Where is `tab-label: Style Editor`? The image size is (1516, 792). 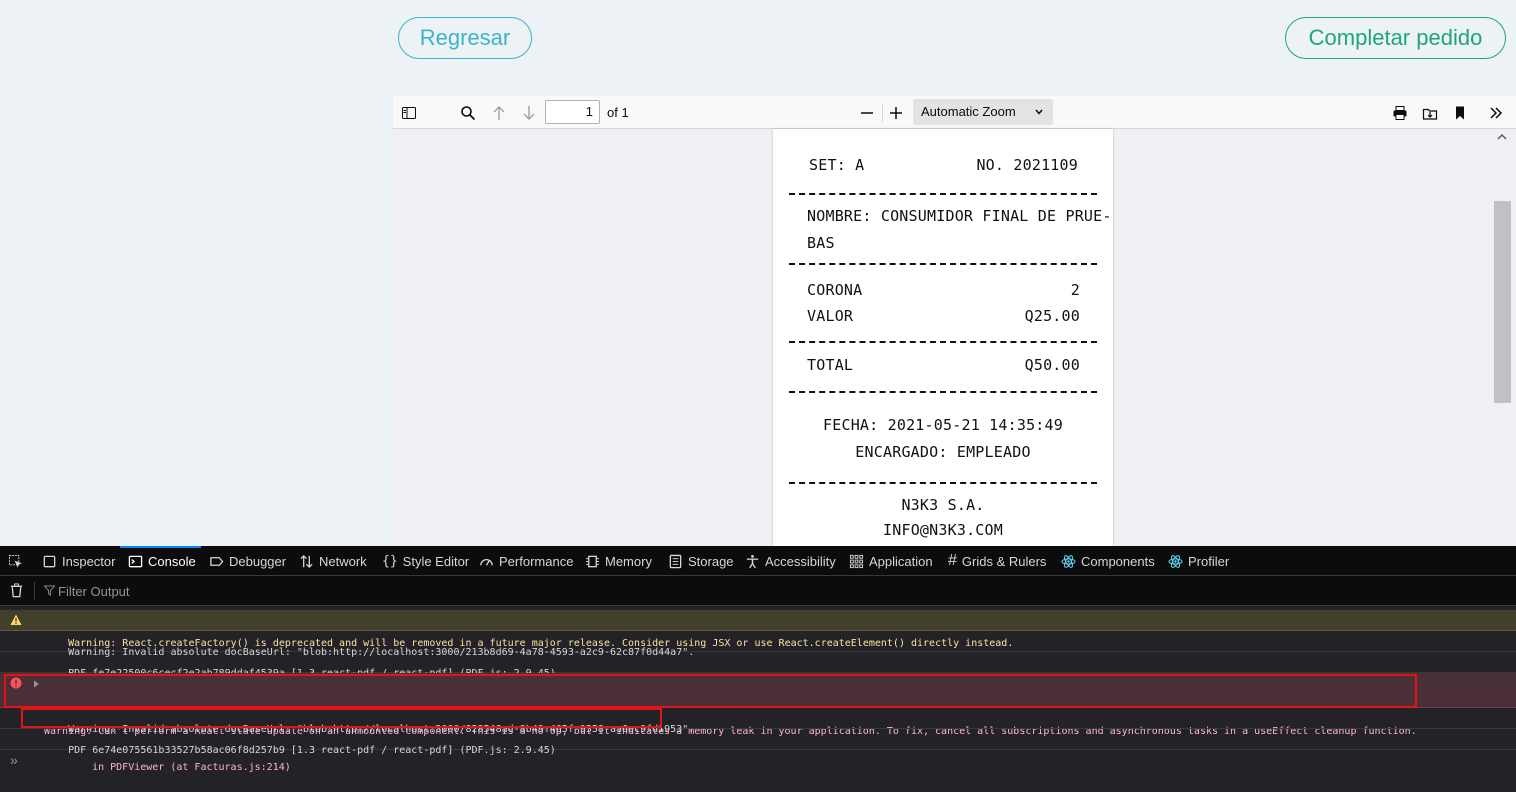 tab-label: Style Editor is located at coordinates (436, 561).